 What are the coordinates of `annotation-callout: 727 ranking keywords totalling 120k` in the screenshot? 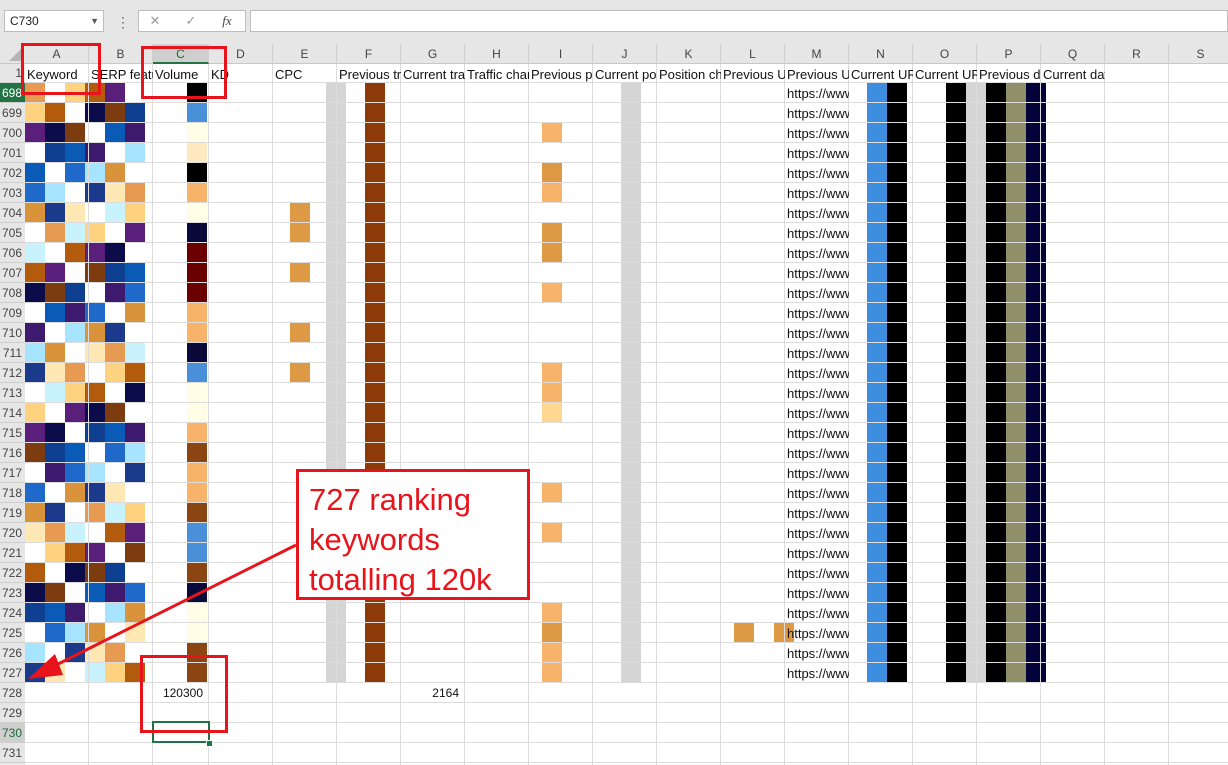 It's located at (413, 534).